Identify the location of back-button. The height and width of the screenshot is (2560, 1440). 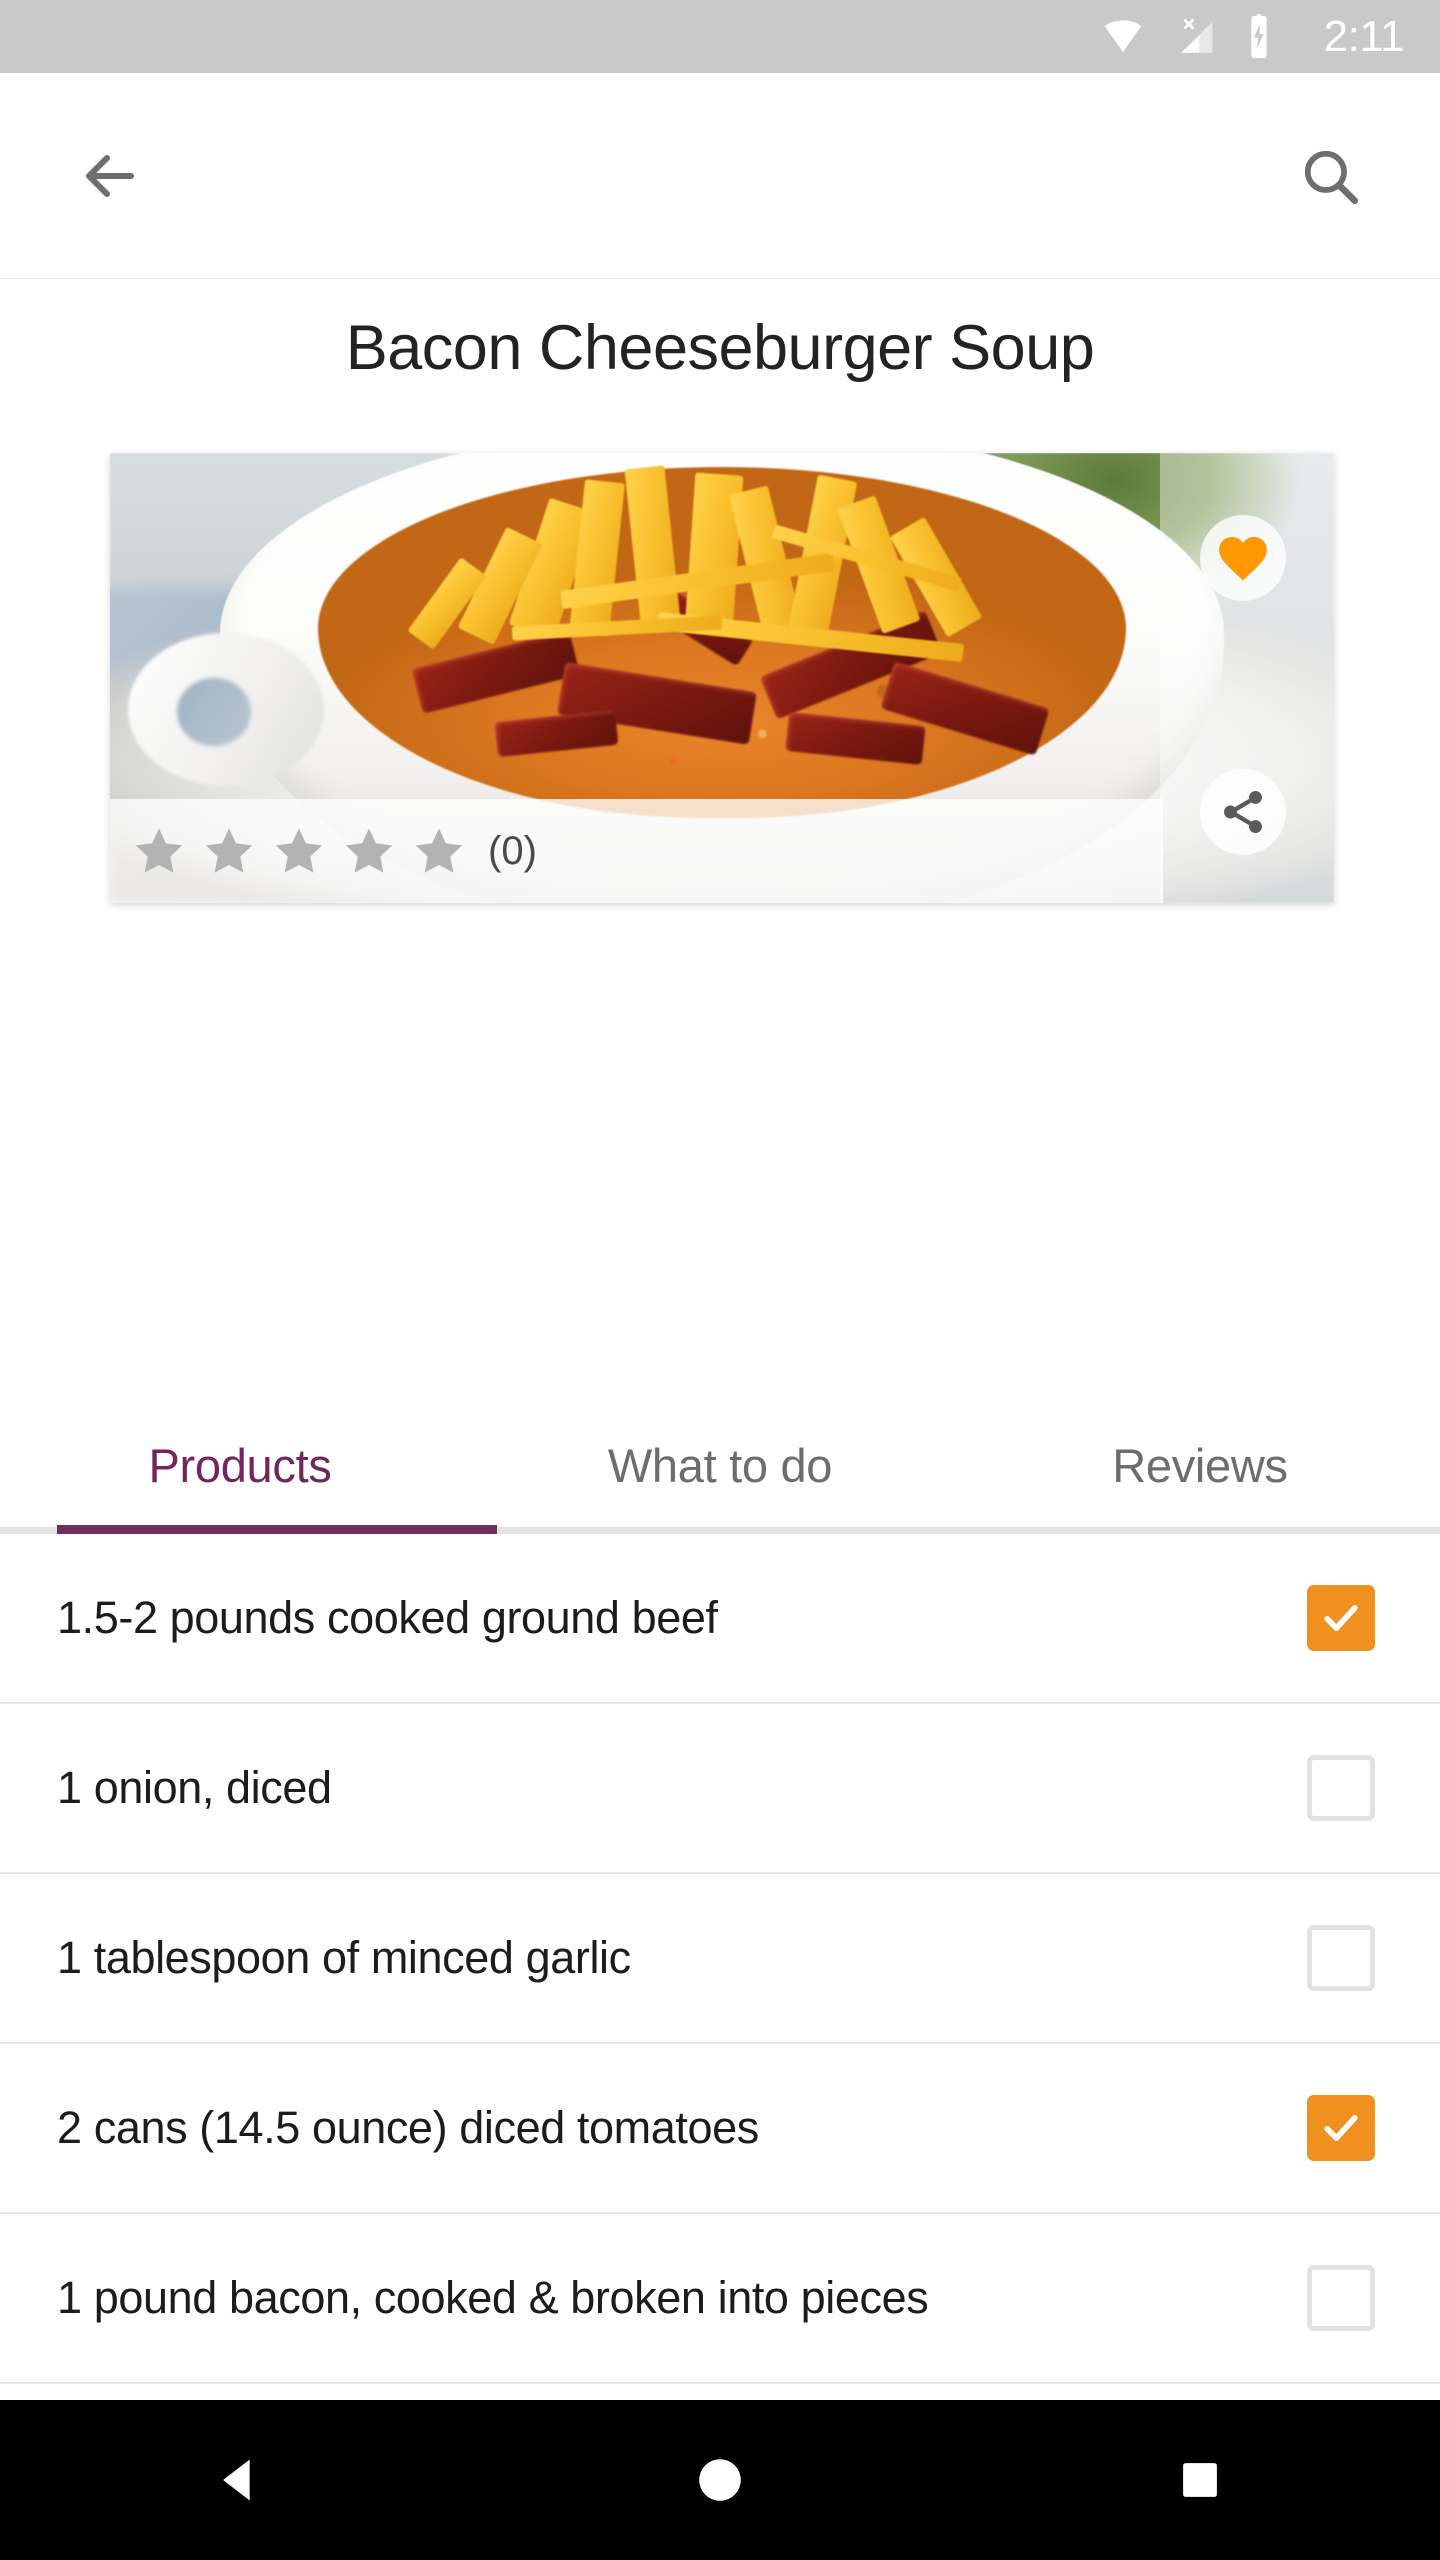
(110, 176).